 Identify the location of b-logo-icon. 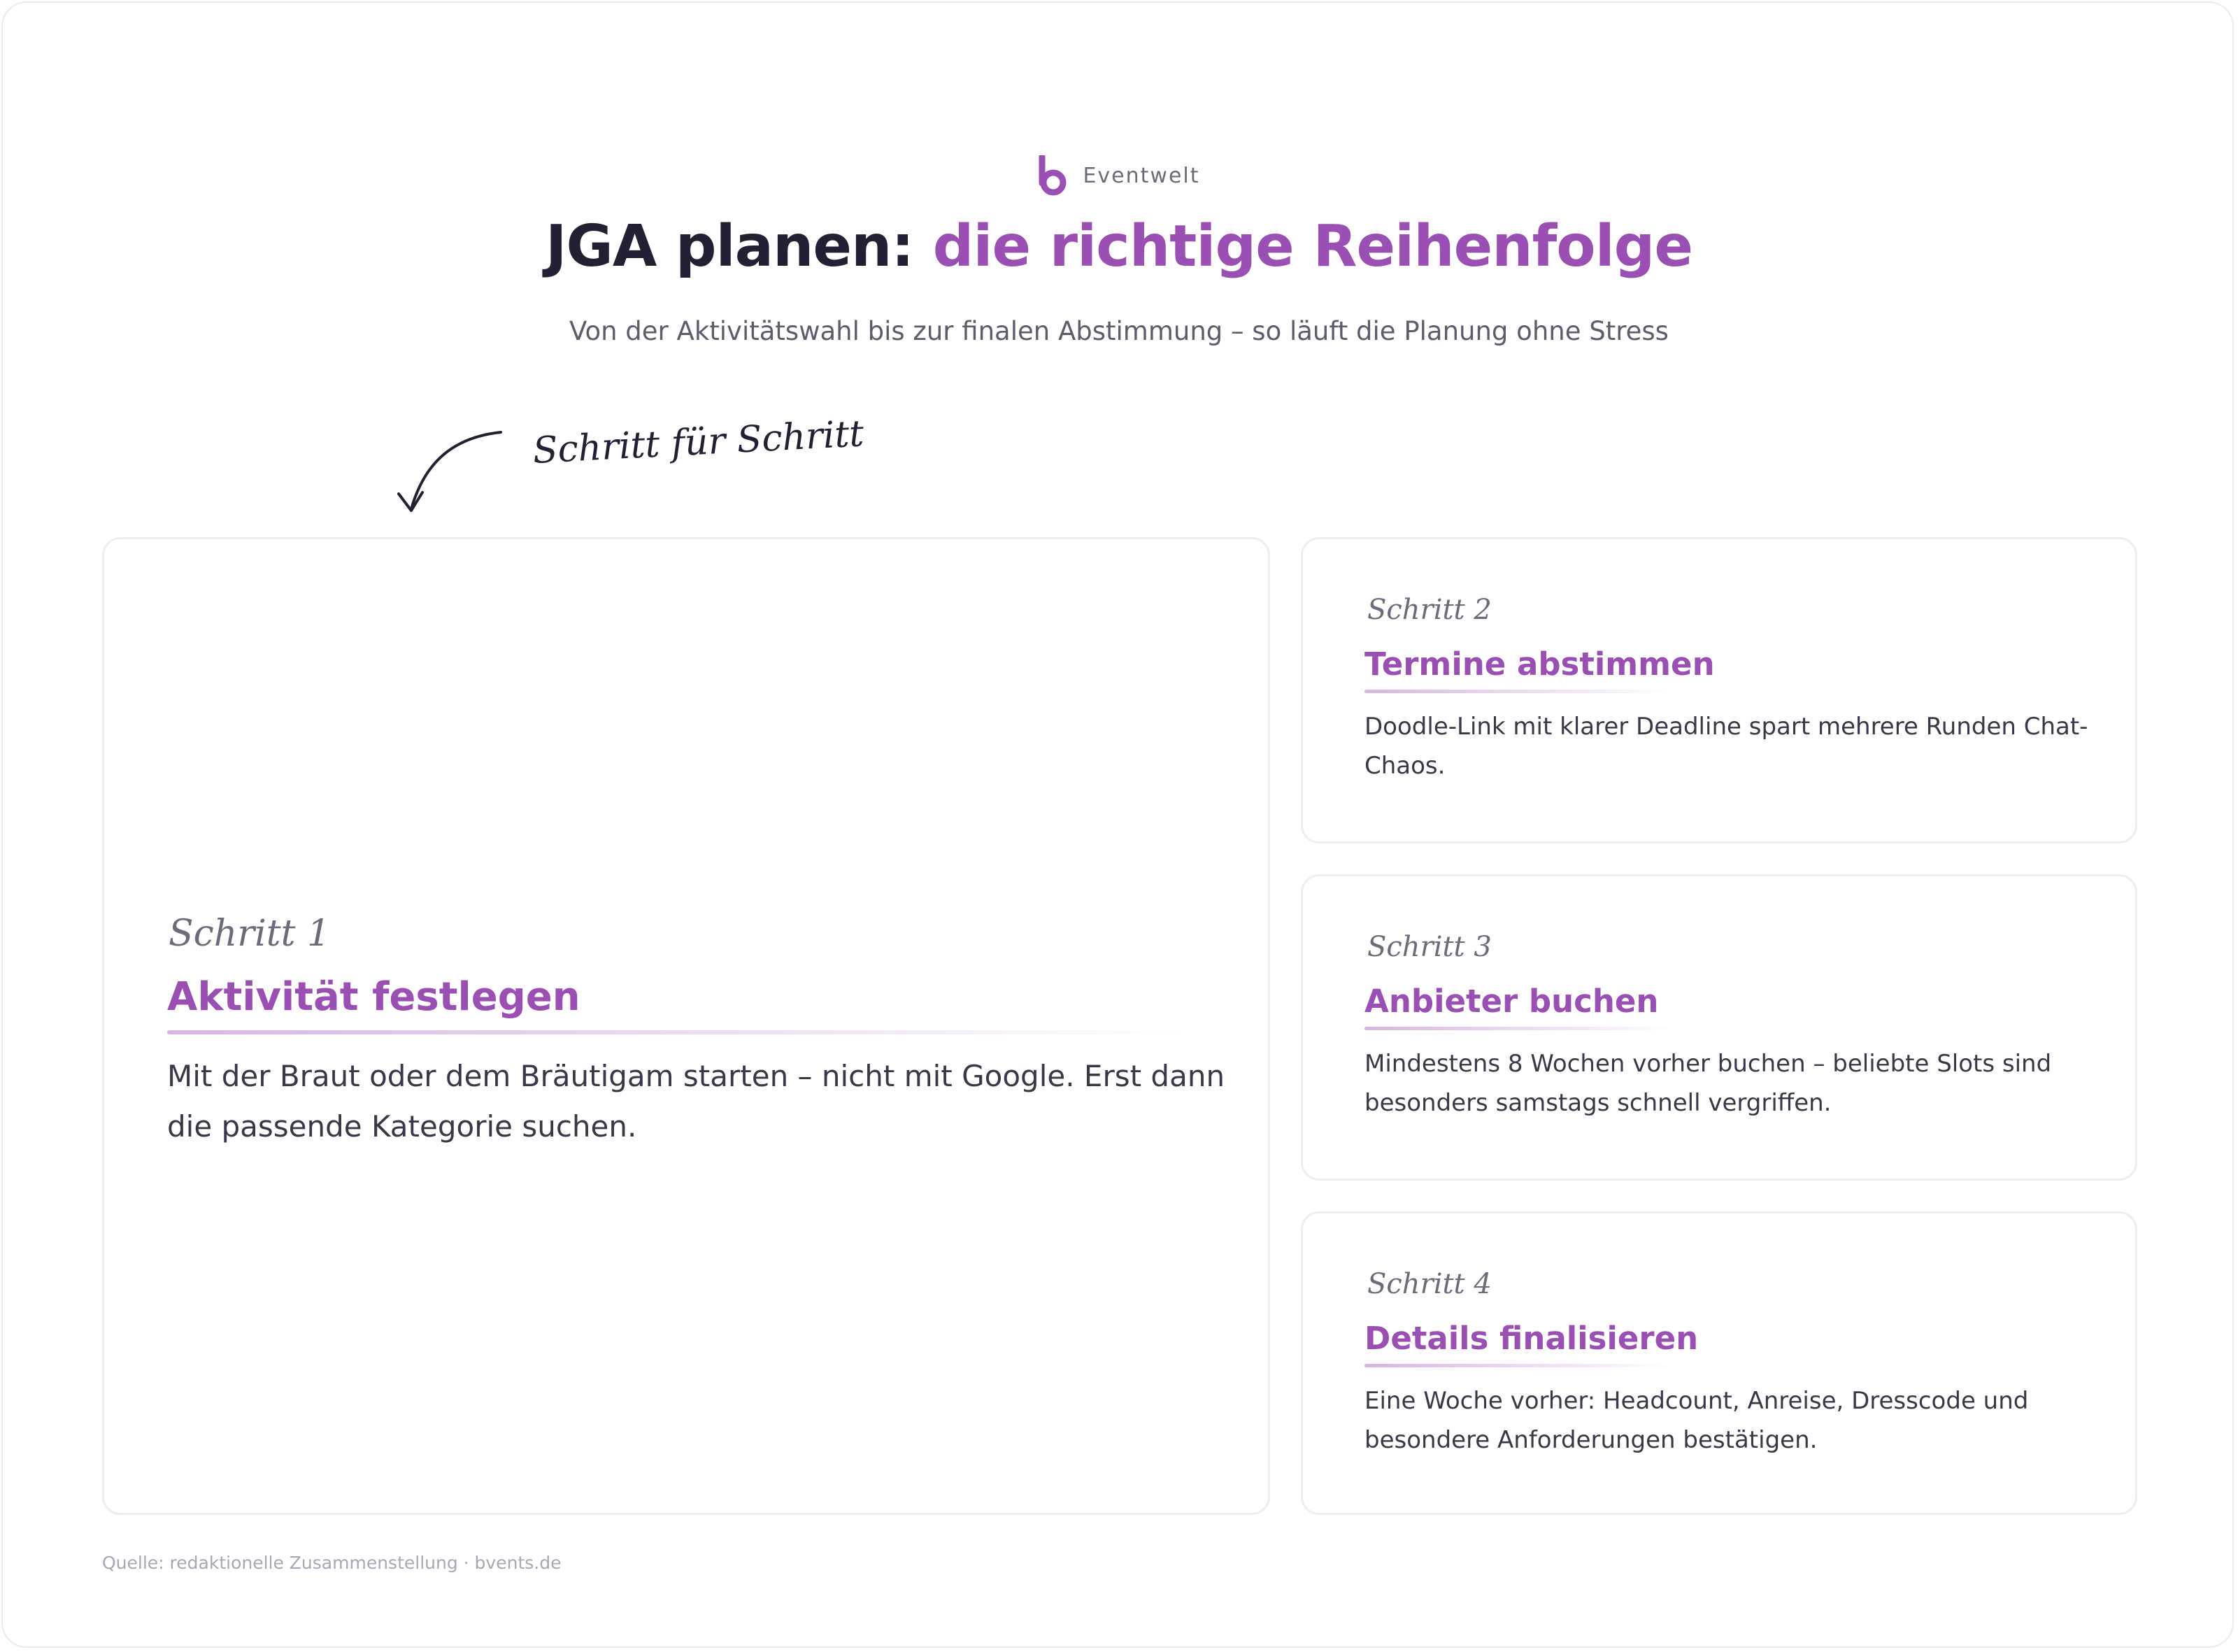
(1053, 175).